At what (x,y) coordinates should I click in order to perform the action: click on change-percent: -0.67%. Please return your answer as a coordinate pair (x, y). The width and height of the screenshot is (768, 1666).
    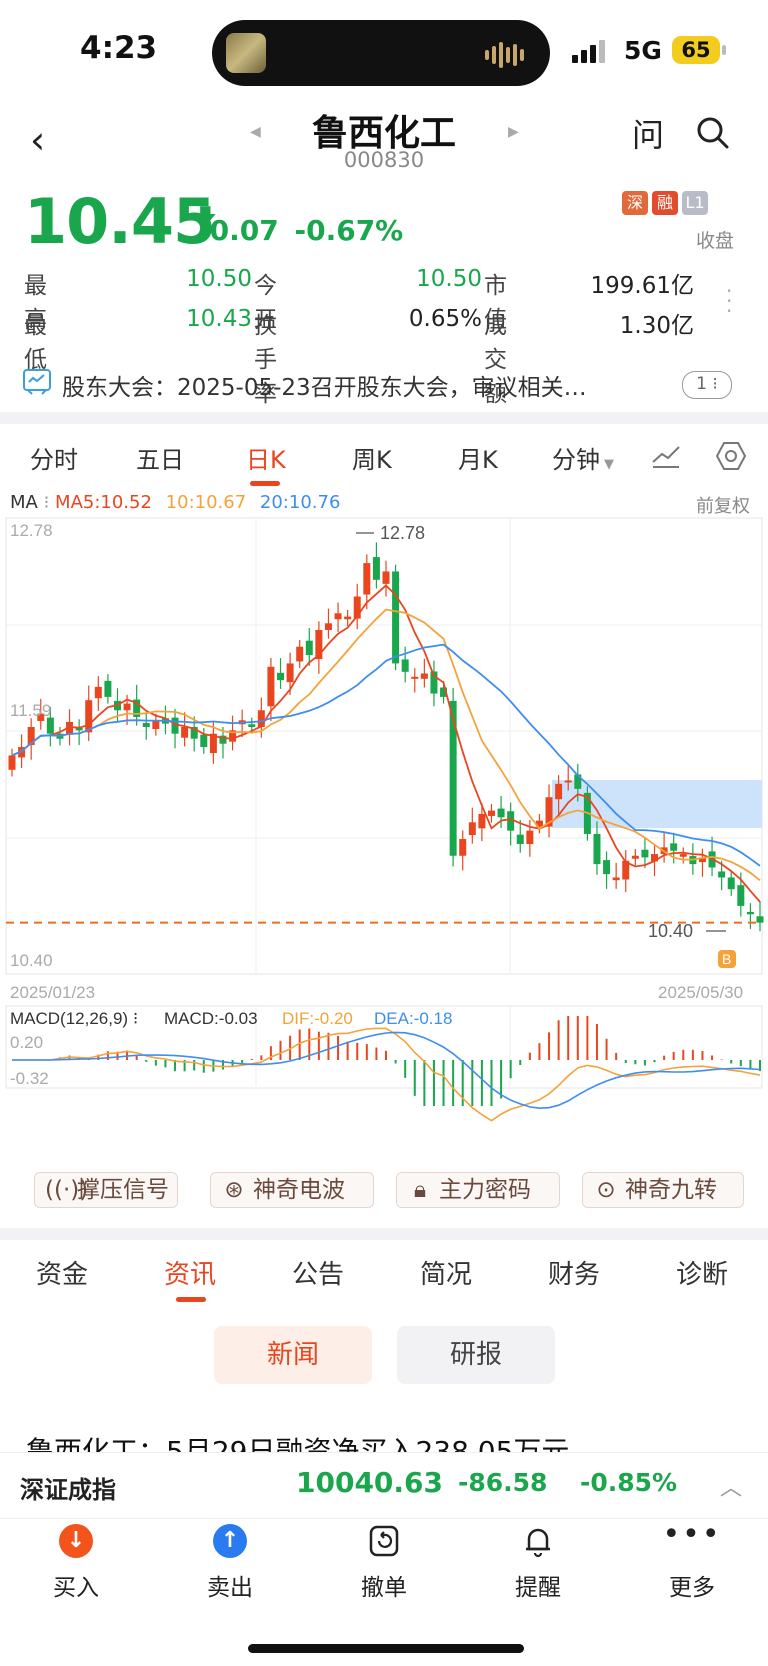
    Looking at the image, I should click on (349, 230).